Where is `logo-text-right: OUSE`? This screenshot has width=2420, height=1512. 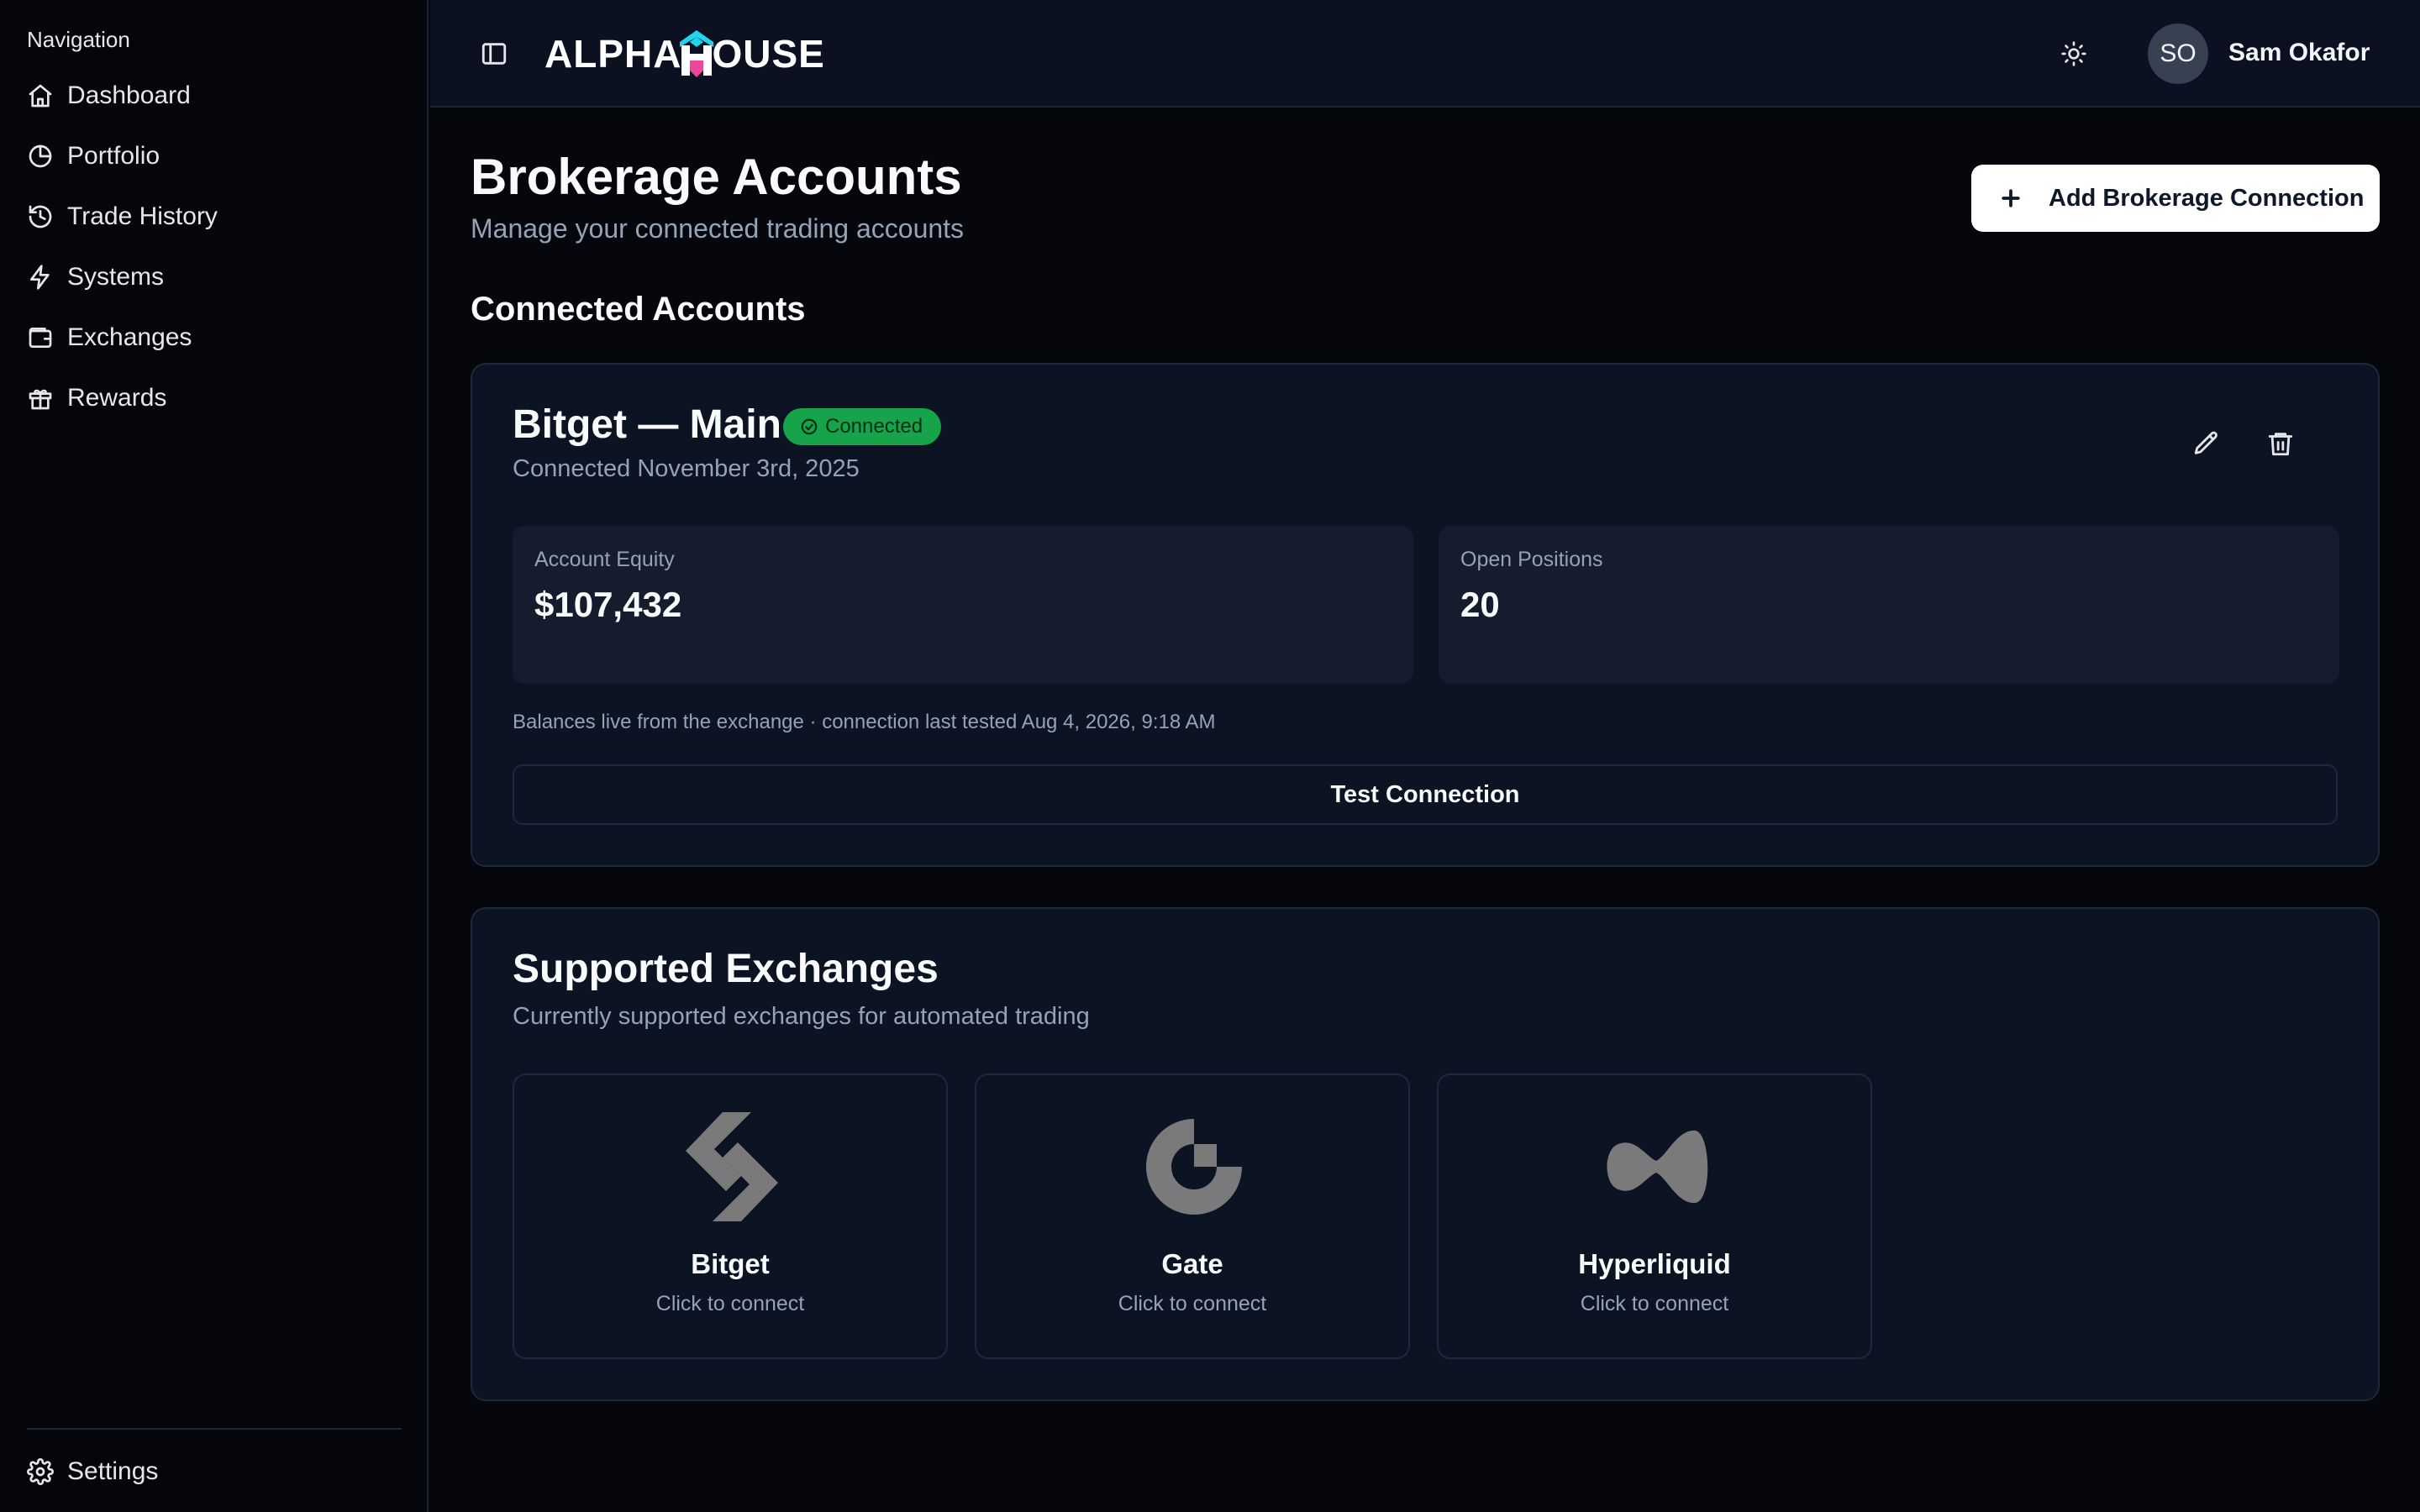
logo-text-right: OUSE is located at coordinates (768, 54).